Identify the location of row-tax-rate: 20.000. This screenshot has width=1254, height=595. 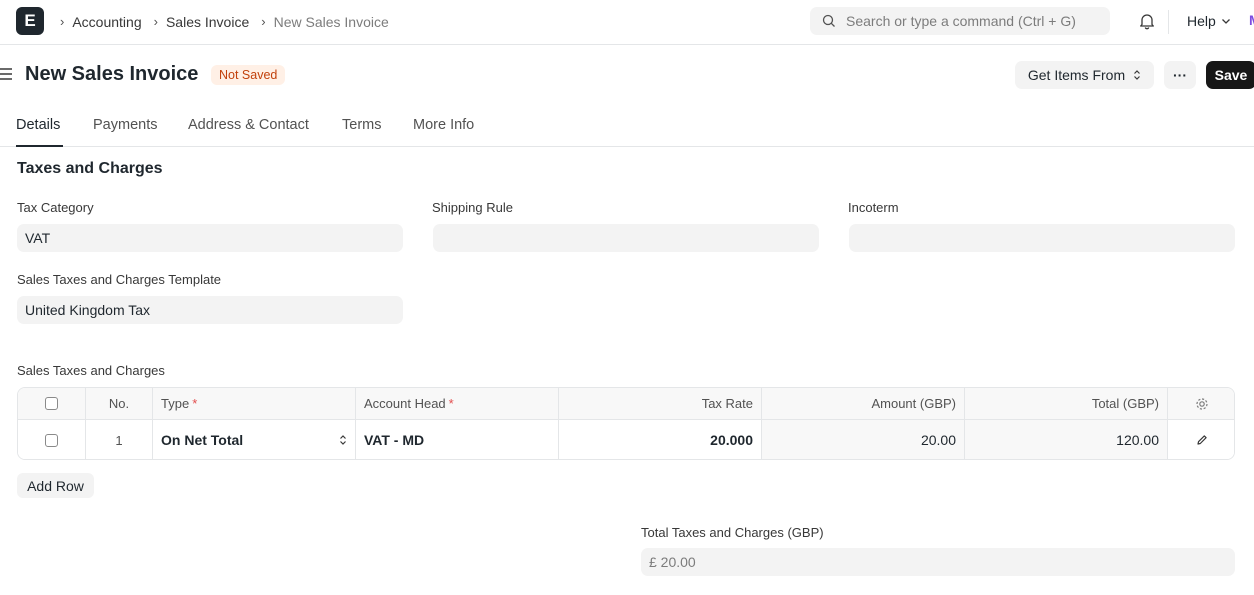
(660, 439).